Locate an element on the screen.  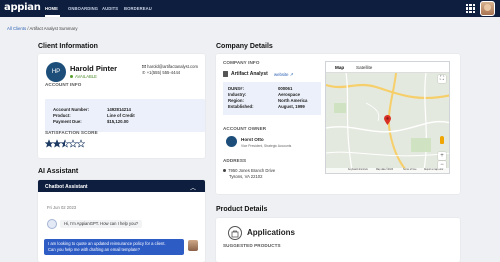
owner-name: Horst Otto is located at coordinates (252, 139).